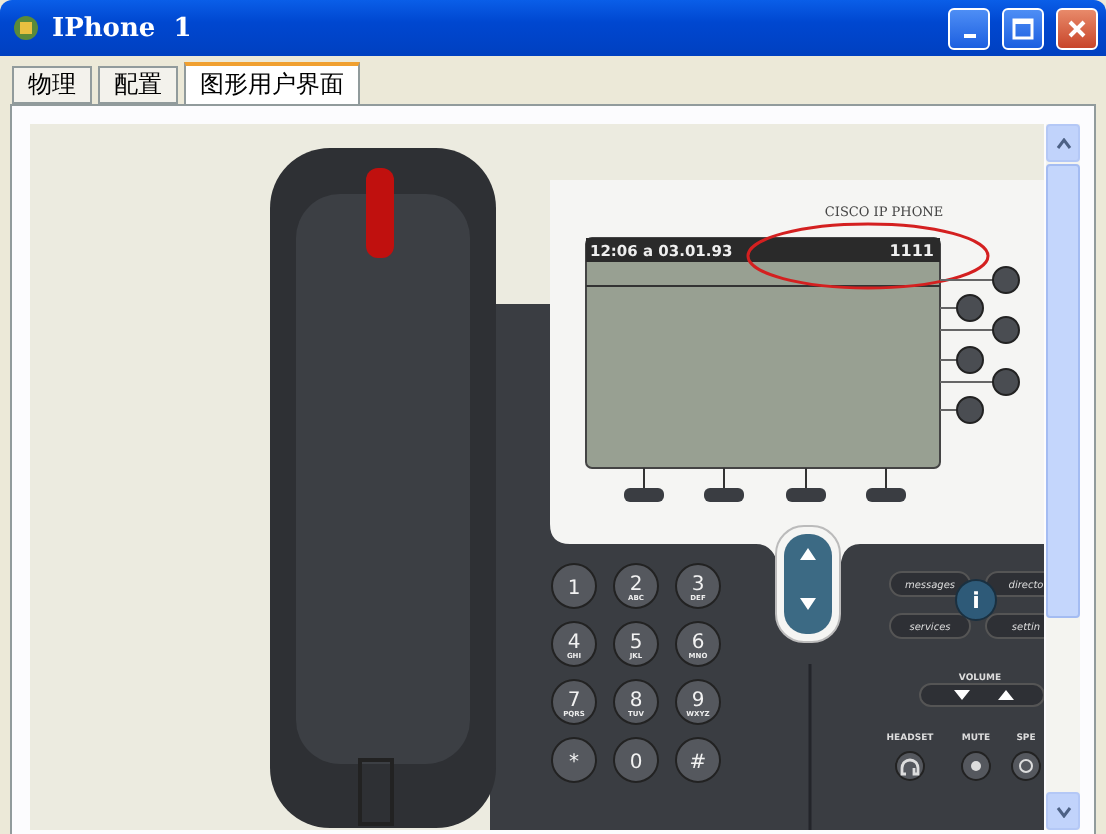 This screenshot has width=1106, height=834. I want to click on close-button, so click(1077, 28).